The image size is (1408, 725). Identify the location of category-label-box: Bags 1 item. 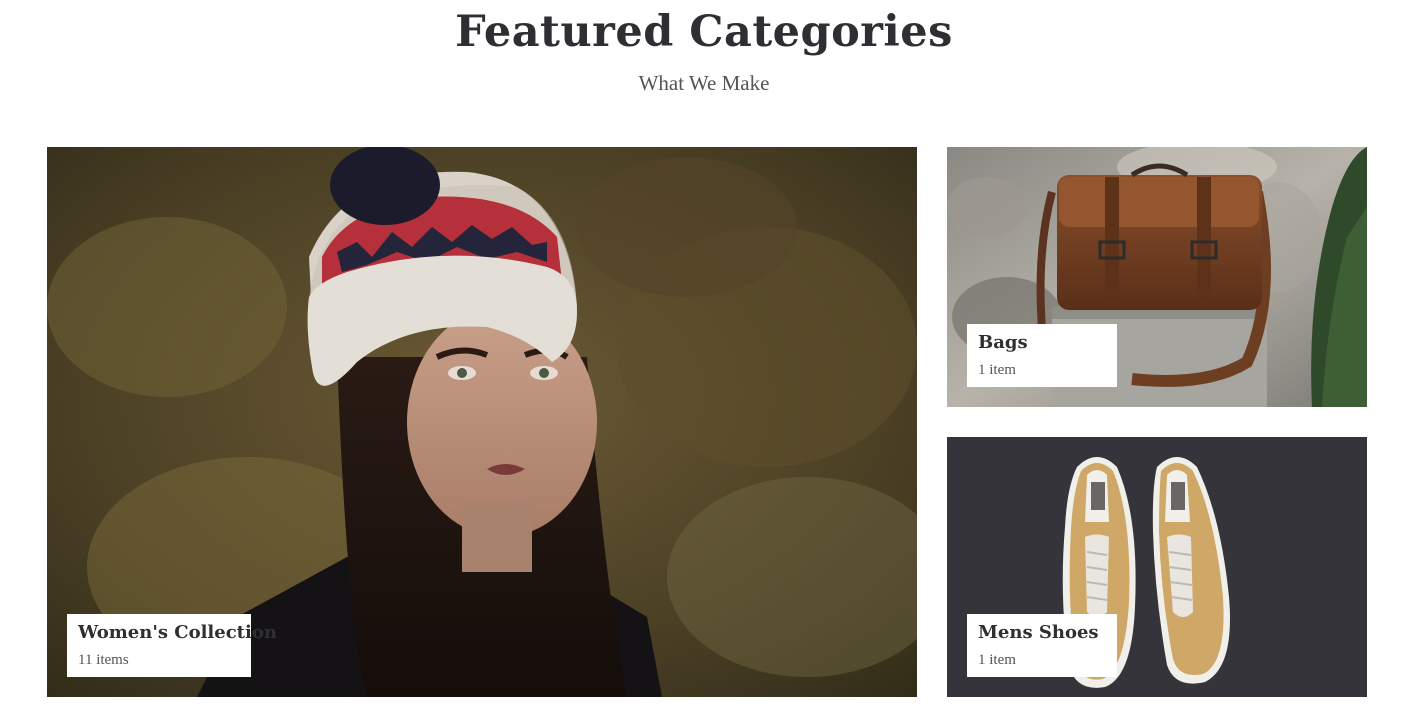
(1042, 355).